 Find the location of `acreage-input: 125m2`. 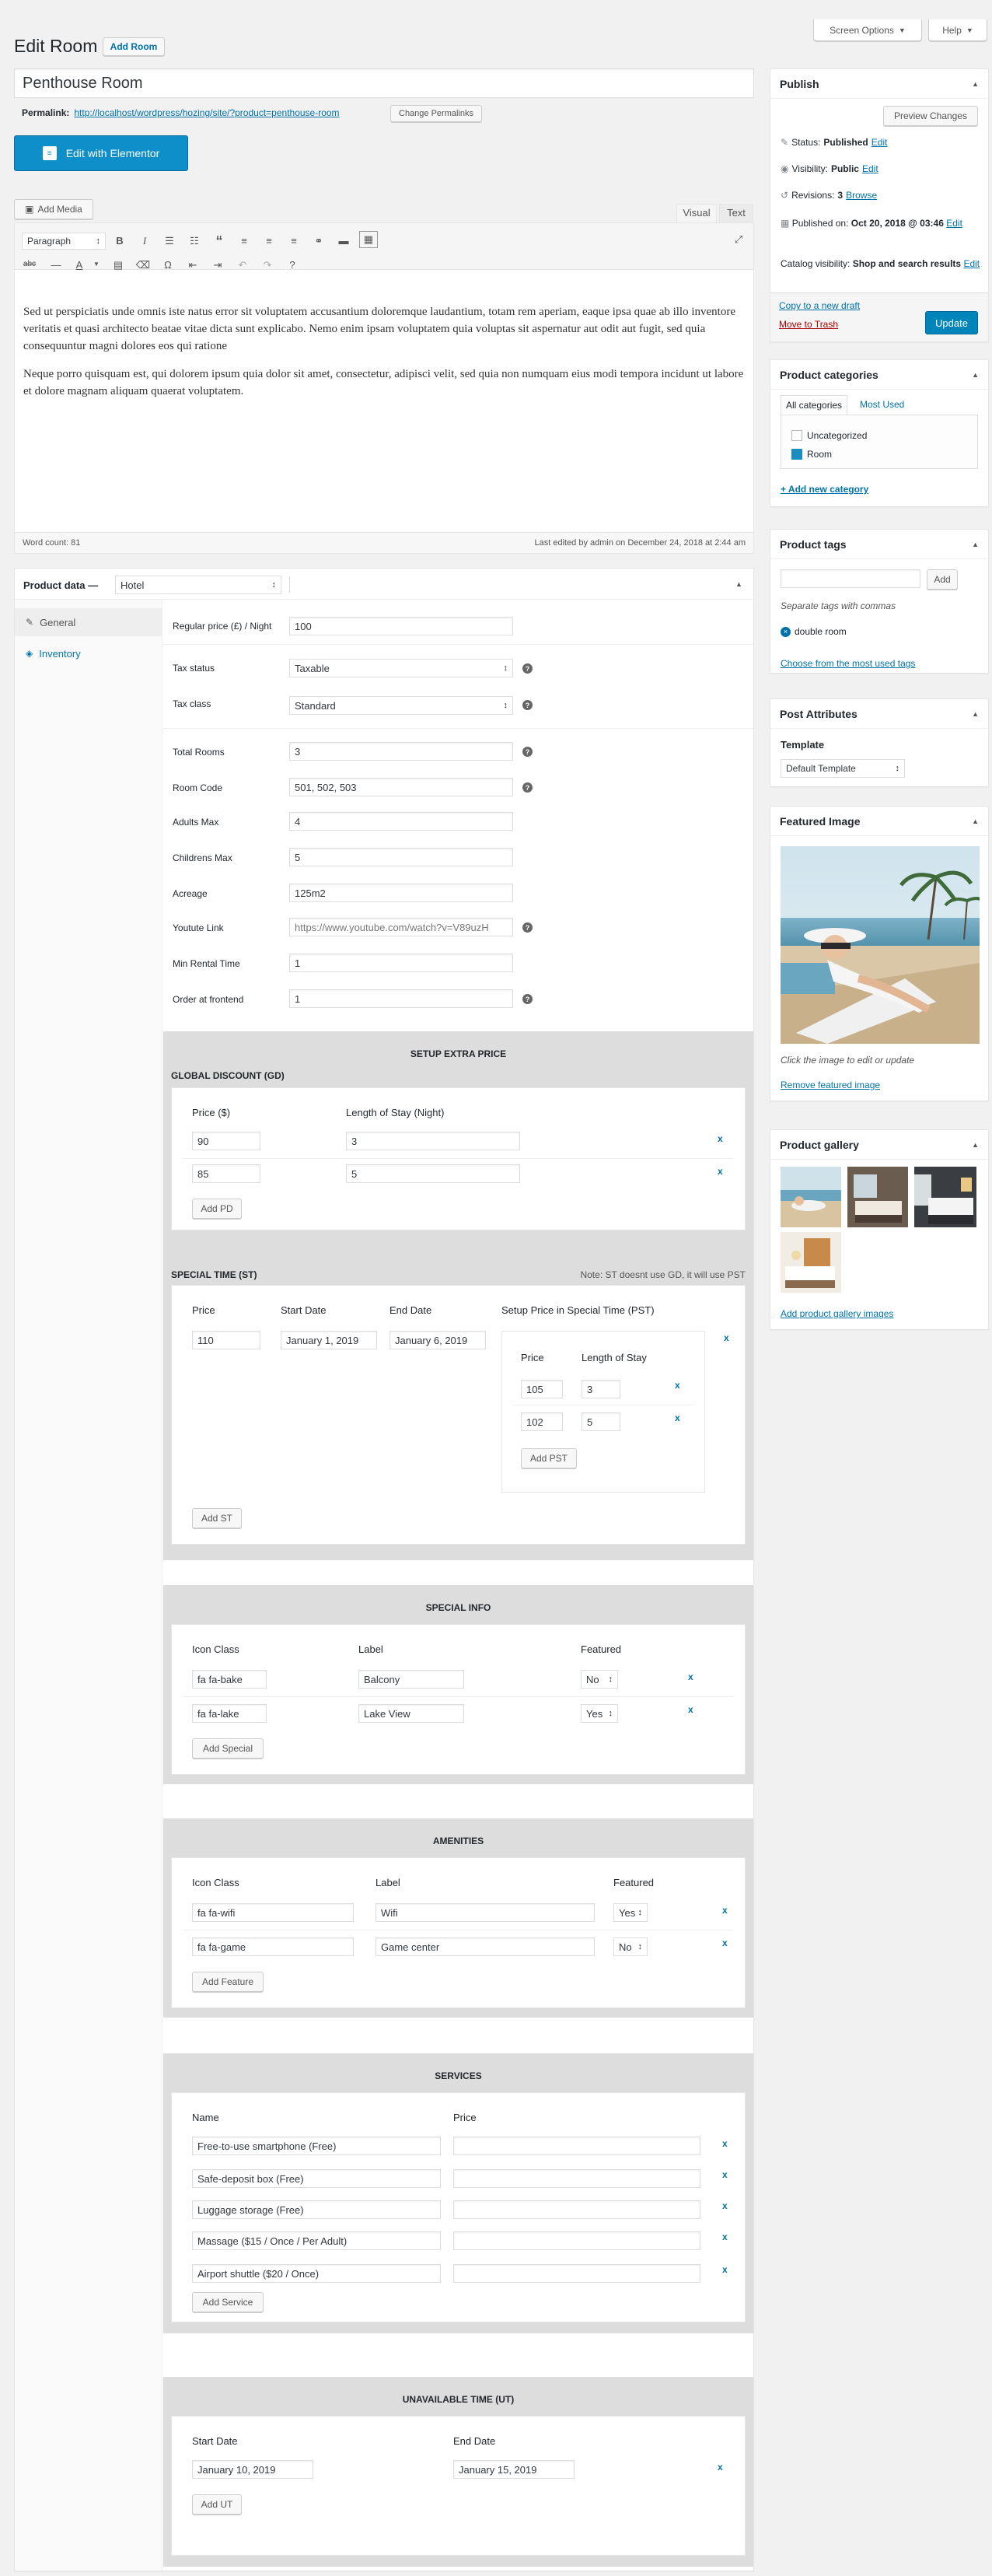

acreage-input: 125m2 is located at coordinates (401, 893).